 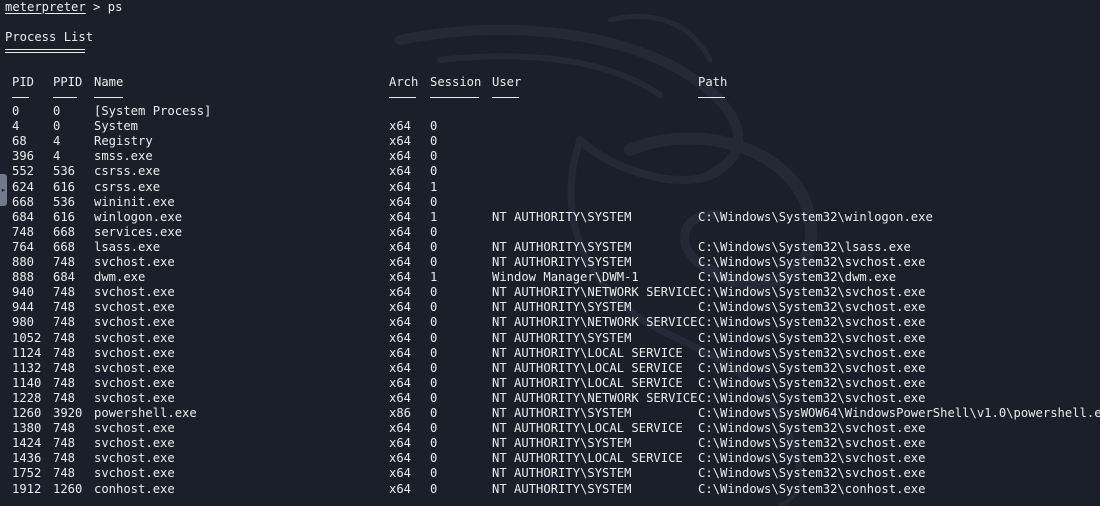 I want to click on table-row: 68 4 Registry x64 0, so click(x=550, y=141).